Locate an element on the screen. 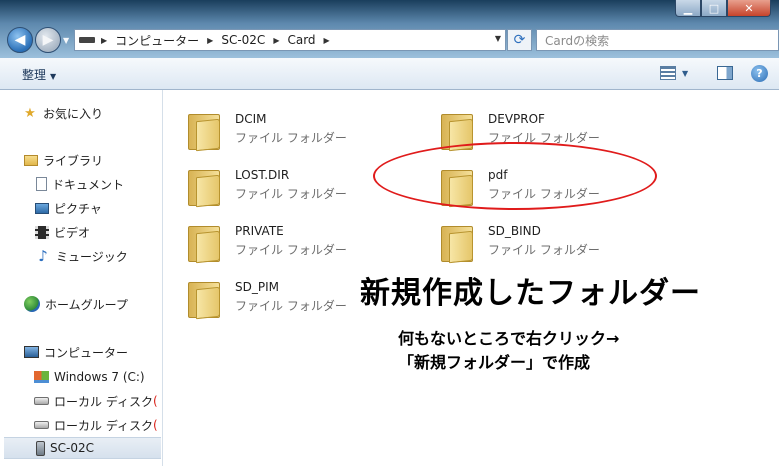 This screenshot has width=779, height=466. nav-homegroup: ホームグループ is located at coordinates (81, 304).